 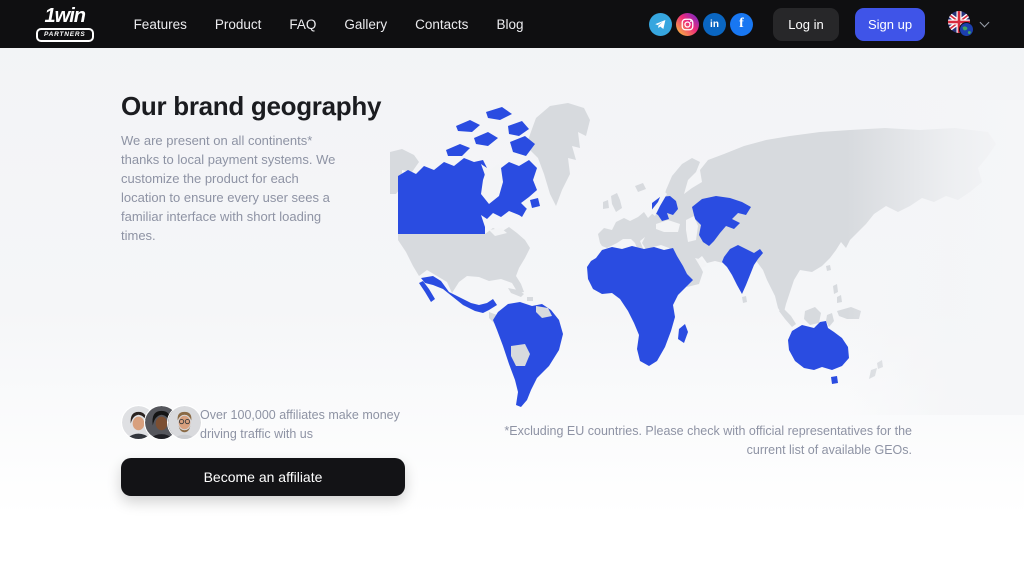 I want to click on login-button: Log in, so click(x=806, y=24).